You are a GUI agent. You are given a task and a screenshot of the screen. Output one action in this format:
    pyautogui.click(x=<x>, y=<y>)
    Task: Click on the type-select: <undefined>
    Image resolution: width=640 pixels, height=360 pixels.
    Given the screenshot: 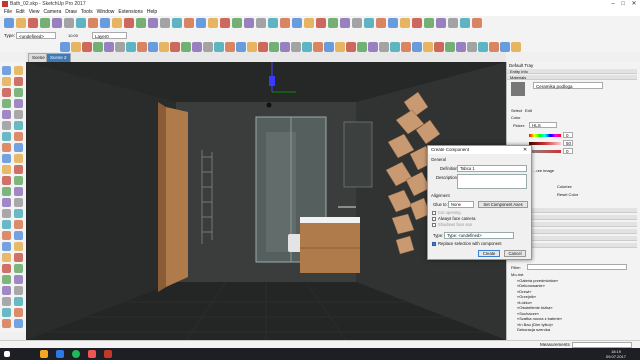 What is the action you would take?
    pyautogui.click(x=36, y=35)
    